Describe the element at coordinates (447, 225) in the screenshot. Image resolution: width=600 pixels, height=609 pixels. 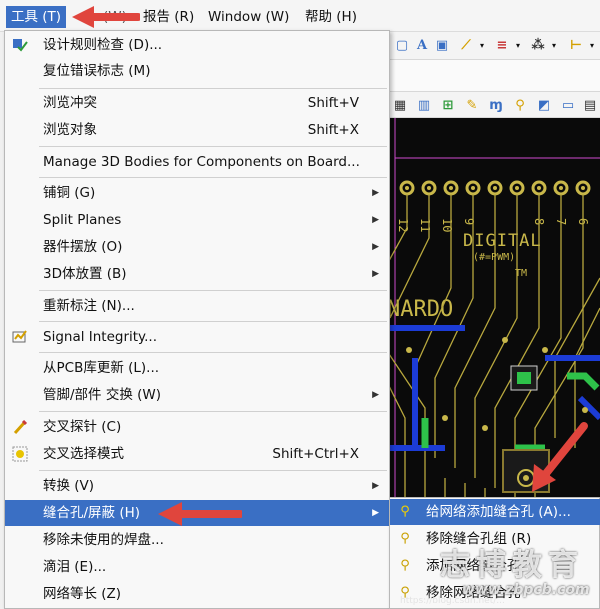
I see `pin-label: 10` at that location.